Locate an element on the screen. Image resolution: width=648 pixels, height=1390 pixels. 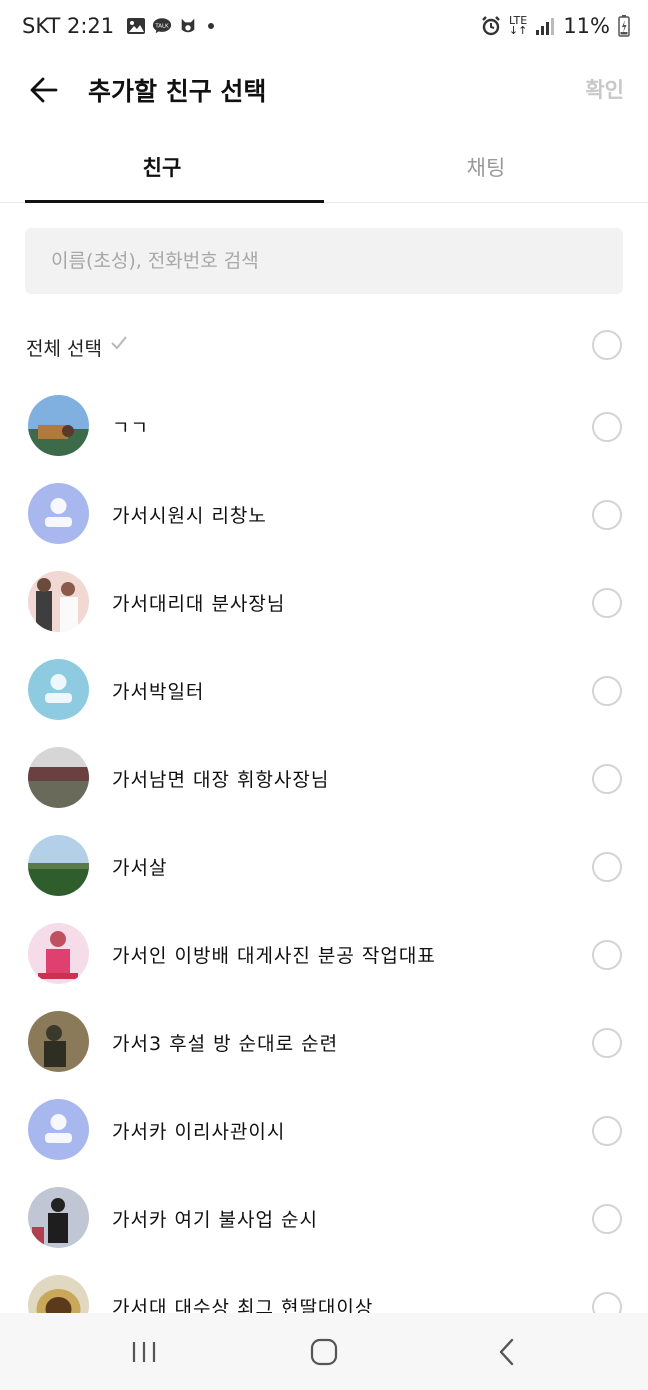
friend-item: 가서3 후설 방 순대로 순련 is located at coordinates (324, 1043).